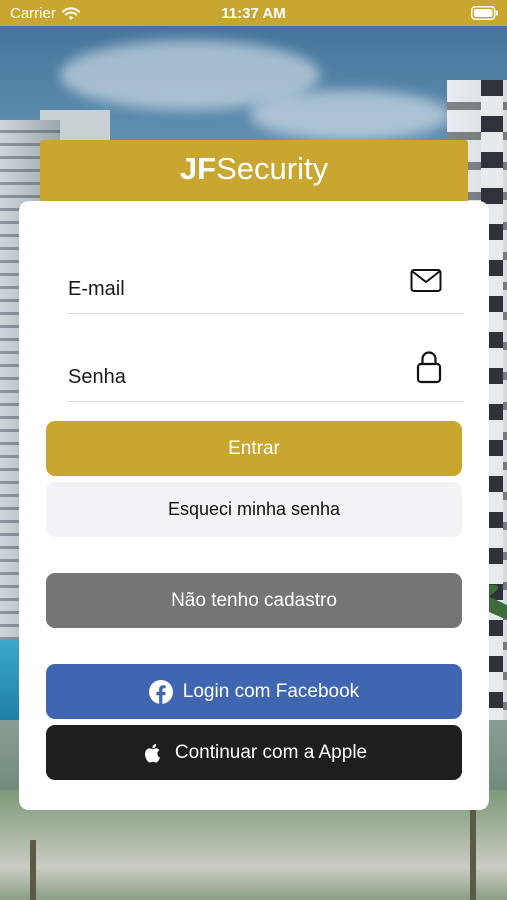 This screenshot has height=900, width=507. What do you see at coordinates (233, 289) in the screenshot?
I see `email-input` at bounding box center [233, 289].